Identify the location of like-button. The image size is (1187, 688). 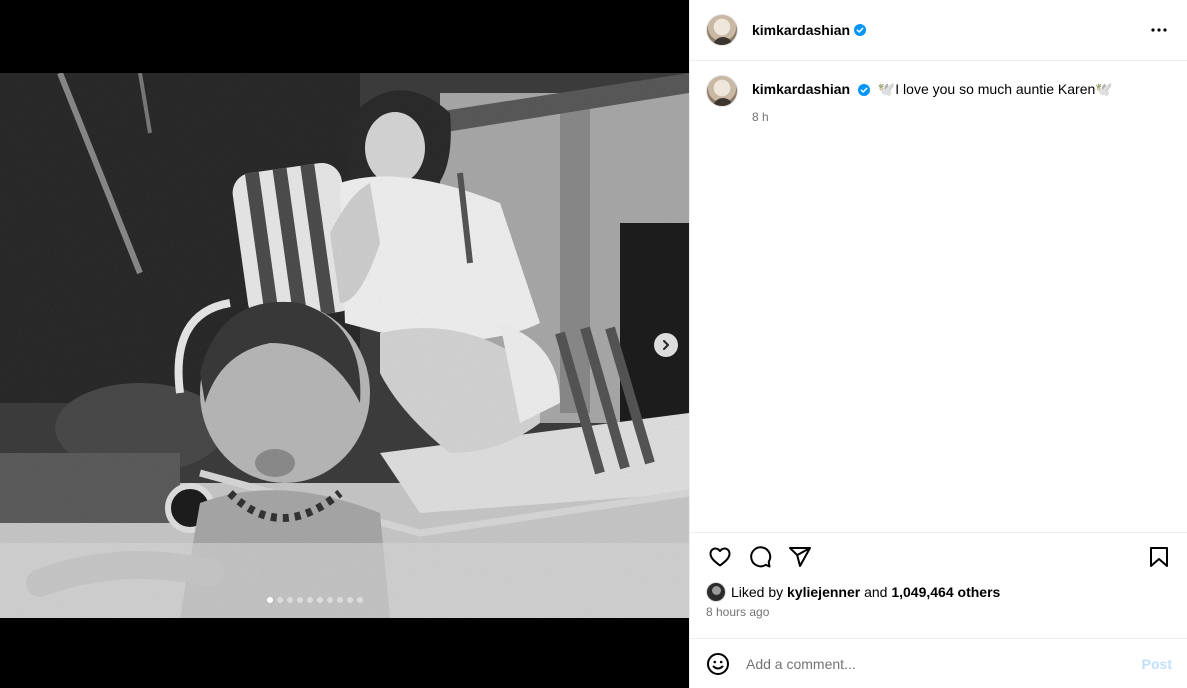
(720, 557).